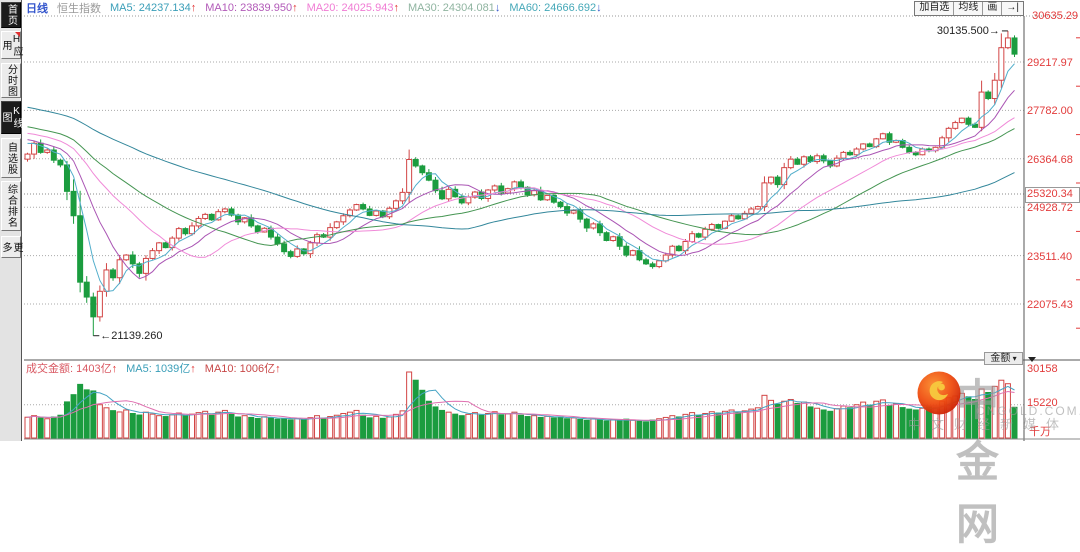 This screenshot has width=1080, height=552. I want to click on draw-button: 画, so click(991, 8).